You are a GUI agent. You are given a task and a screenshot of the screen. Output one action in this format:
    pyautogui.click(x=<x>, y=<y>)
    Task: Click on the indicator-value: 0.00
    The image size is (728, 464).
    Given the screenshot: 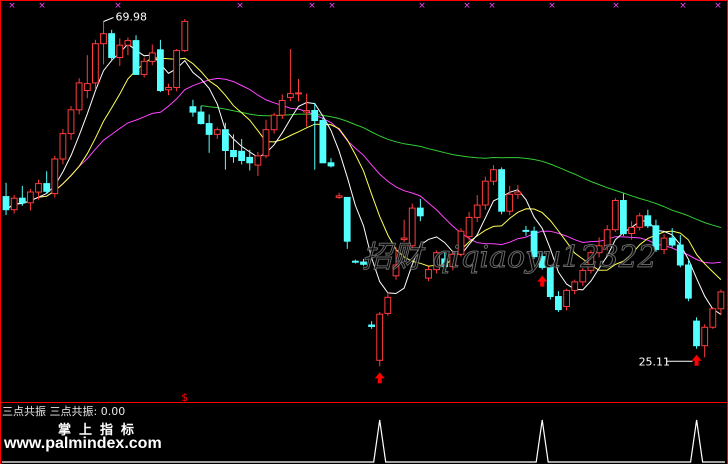 What is the action you would take?
    pyautogui.click(x=113, y=411)
    